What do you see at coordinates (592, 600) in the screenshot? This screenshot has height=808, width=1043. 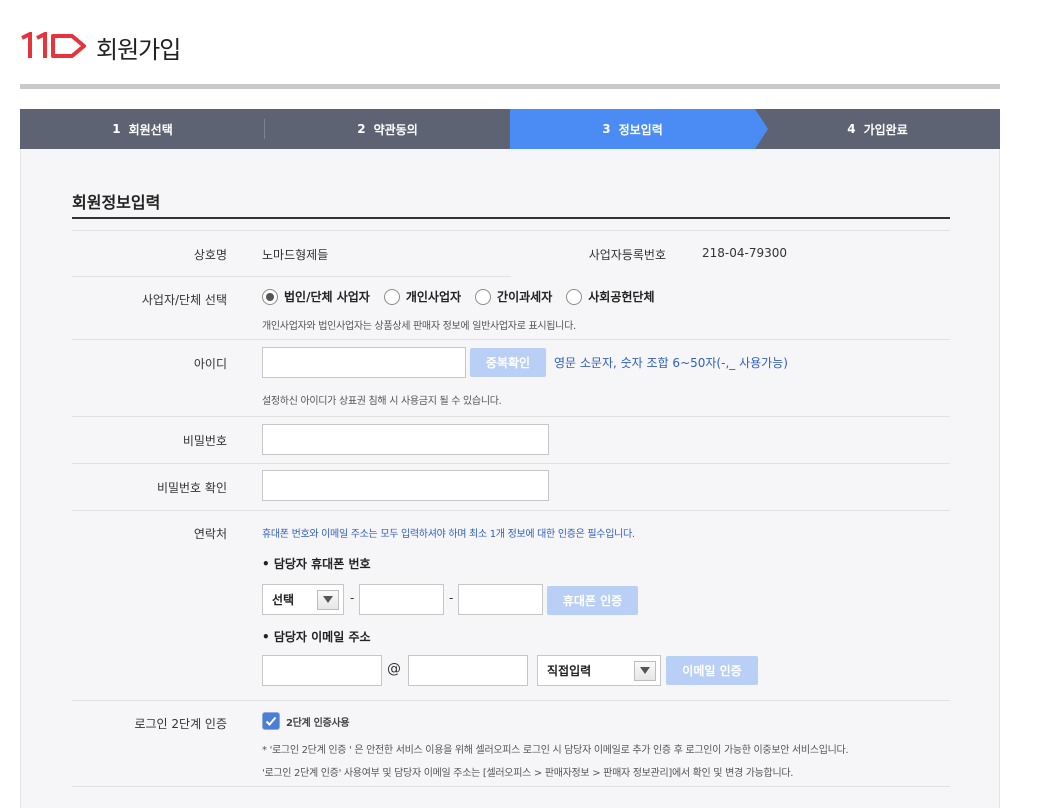 I see `phone-verify-button: 휴대폰 인증` at bounding box center [592, 600].